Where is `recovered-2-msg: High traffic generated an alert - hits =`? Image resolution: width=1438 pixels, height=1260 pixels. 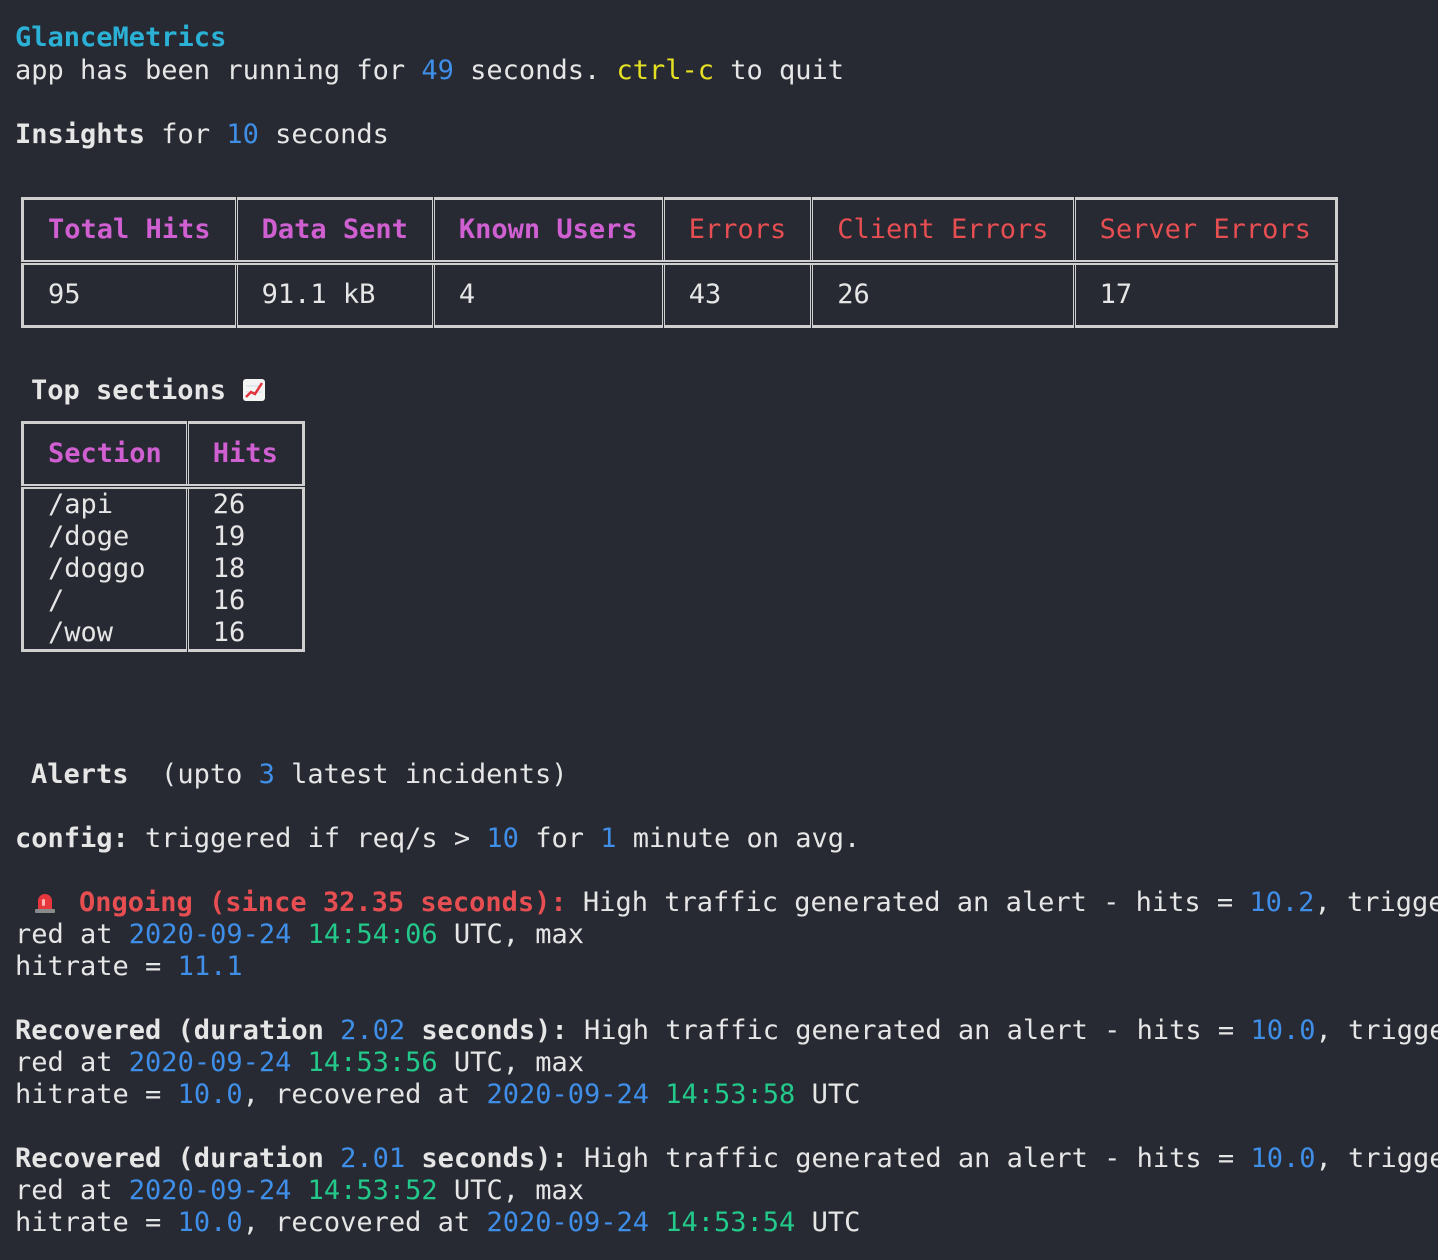 recovered-2-msg: High traffic generated an alert - hits = is located at coordinates (909, 1158).